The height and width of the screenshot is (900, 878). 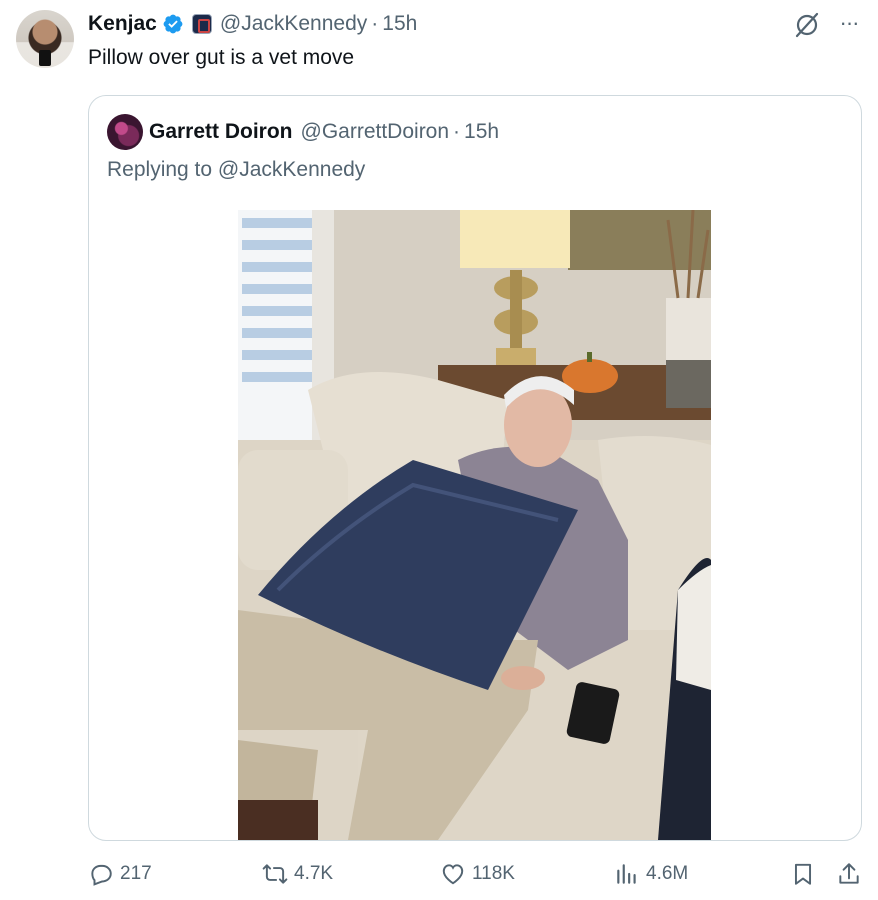 I want to click on like-button: 118K, so click(x=477, y=874).